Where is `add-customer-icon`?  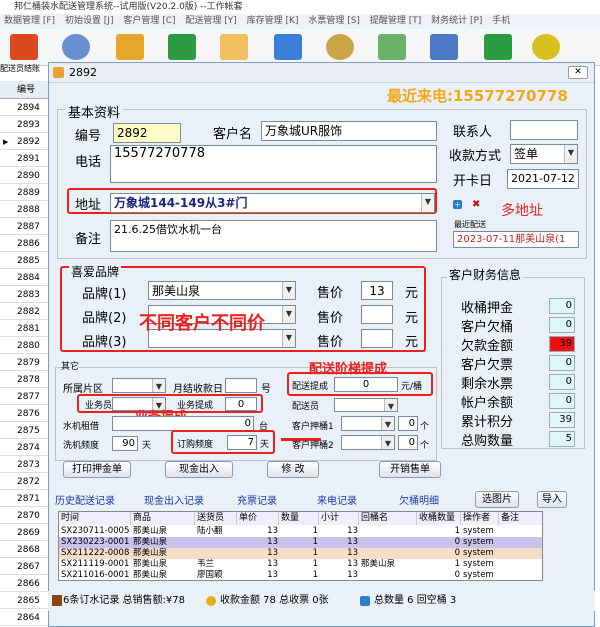
add-customer-icon is located at coordinates (76, 47).